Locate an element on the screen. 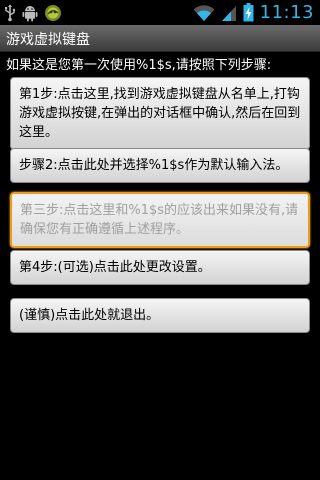 This screenshot has width=320, height=480. step-2-label: 步骤2:点击此处并选择%1$s作为默认输入法。 is located at coordinates (154, 165).